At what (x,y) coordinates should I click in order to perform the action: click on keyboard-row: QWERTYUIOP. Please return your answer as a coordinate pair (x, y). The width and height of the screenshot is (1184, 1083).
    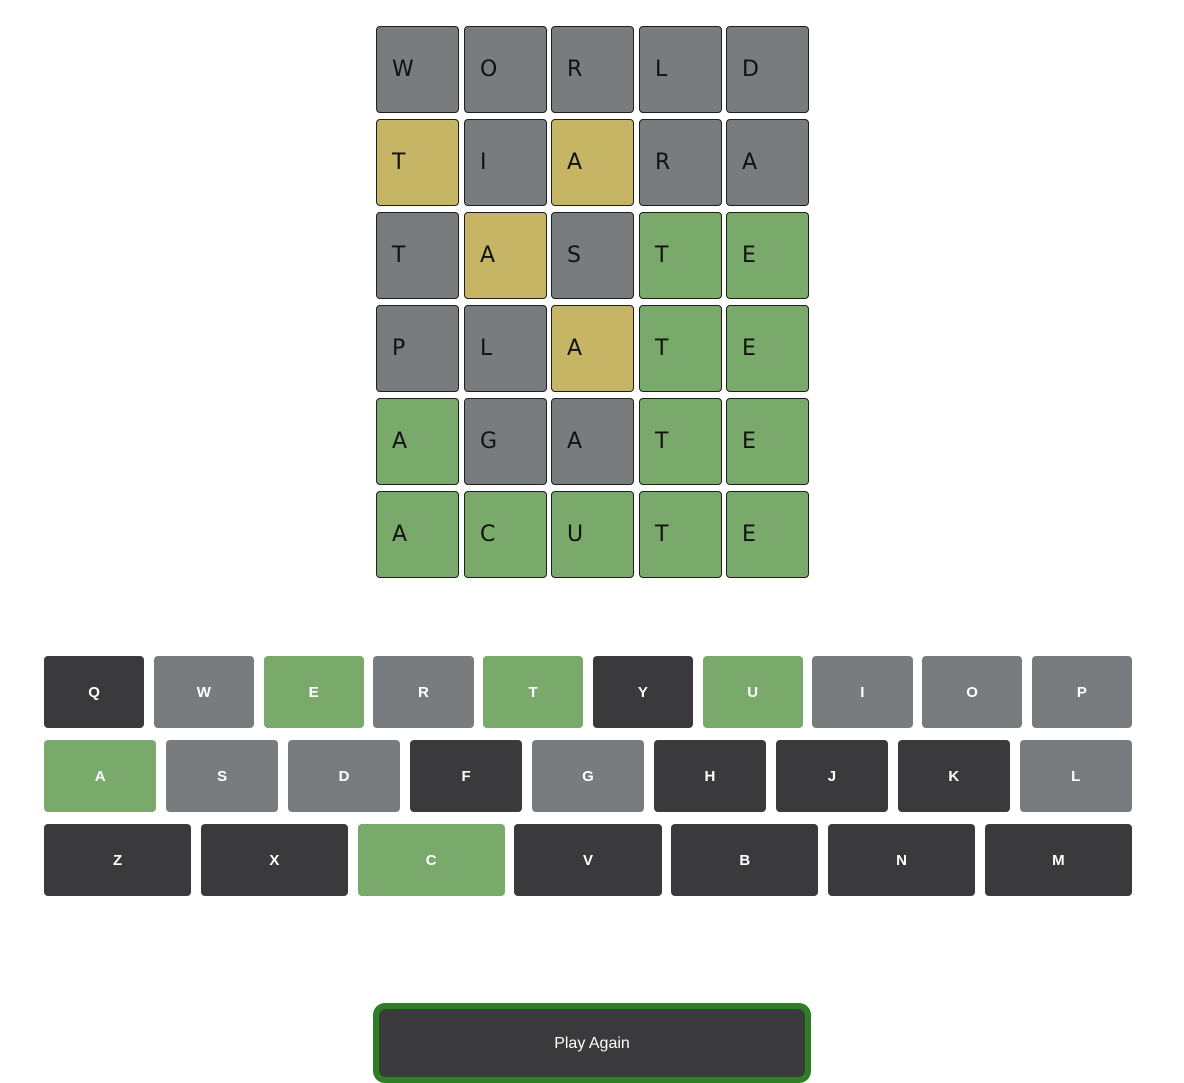
    Looking at the image, I should click on (588, 692).